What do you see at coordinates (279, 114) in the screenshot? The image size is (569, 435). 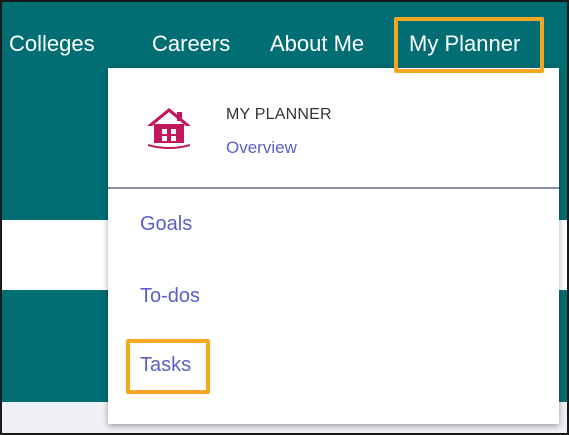 I see `dropdown-heading: MY PLANNER` at bounding box center [279, 114].